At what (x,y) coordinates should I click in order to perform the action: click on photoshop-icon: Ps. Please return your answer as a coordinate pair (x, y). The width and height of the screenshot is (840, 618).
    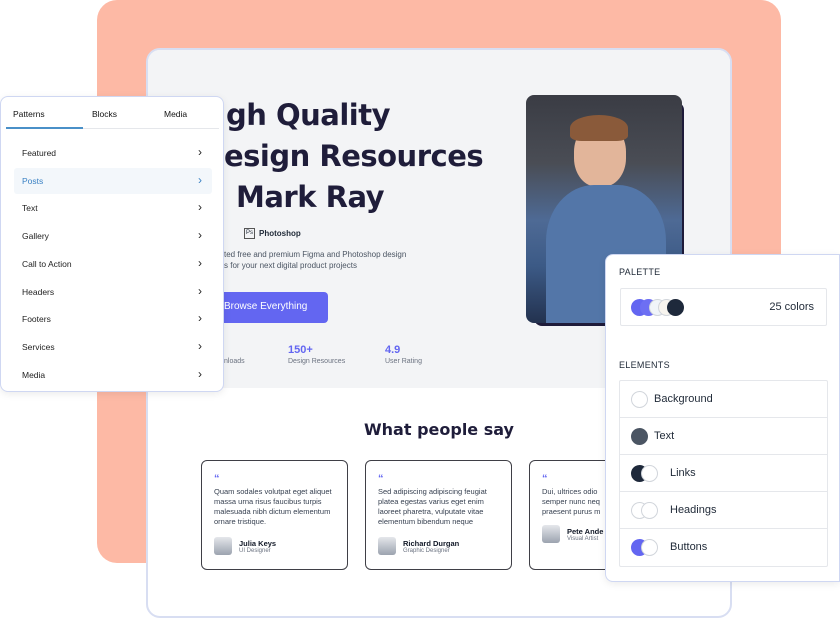
    Looking at the image, I should click on (249, 233).